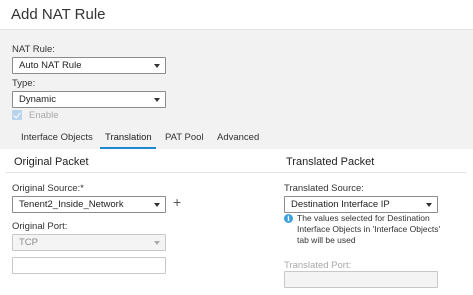 This screenshot has height=295, width=473. I want to click on nat-rule-select: Auto NAT Rule, so click(89, 65).